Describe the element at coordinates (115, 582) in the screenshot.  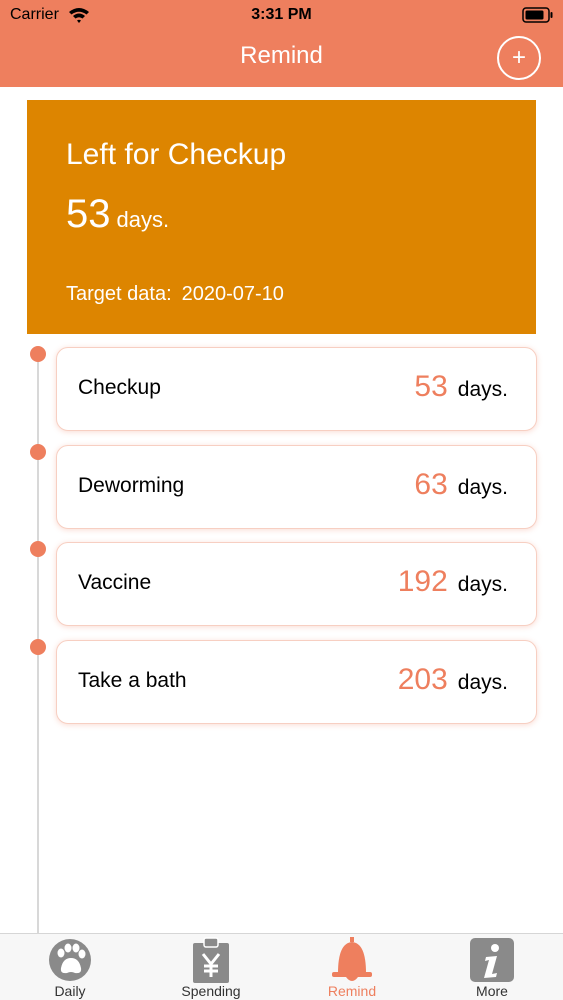
I see `reminder-name: Vaccine` at that location.